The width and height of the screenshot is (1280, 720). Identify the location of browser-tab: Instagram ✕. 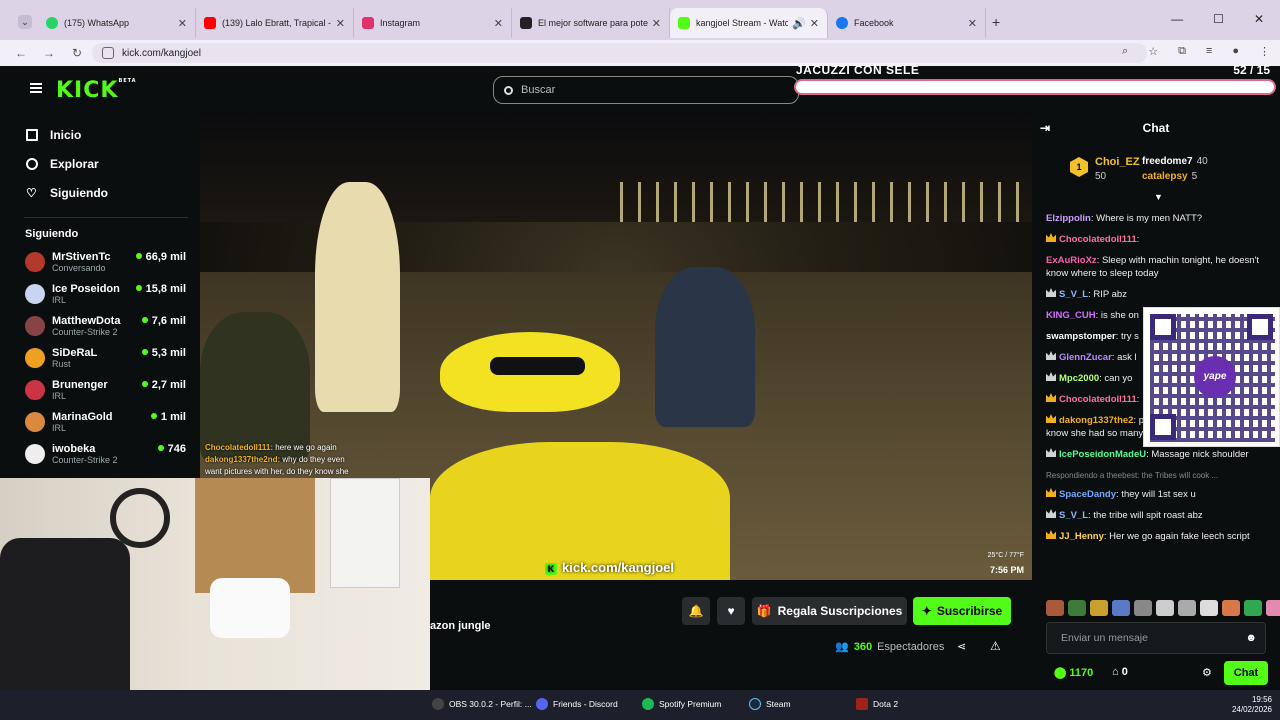
(433, 23).